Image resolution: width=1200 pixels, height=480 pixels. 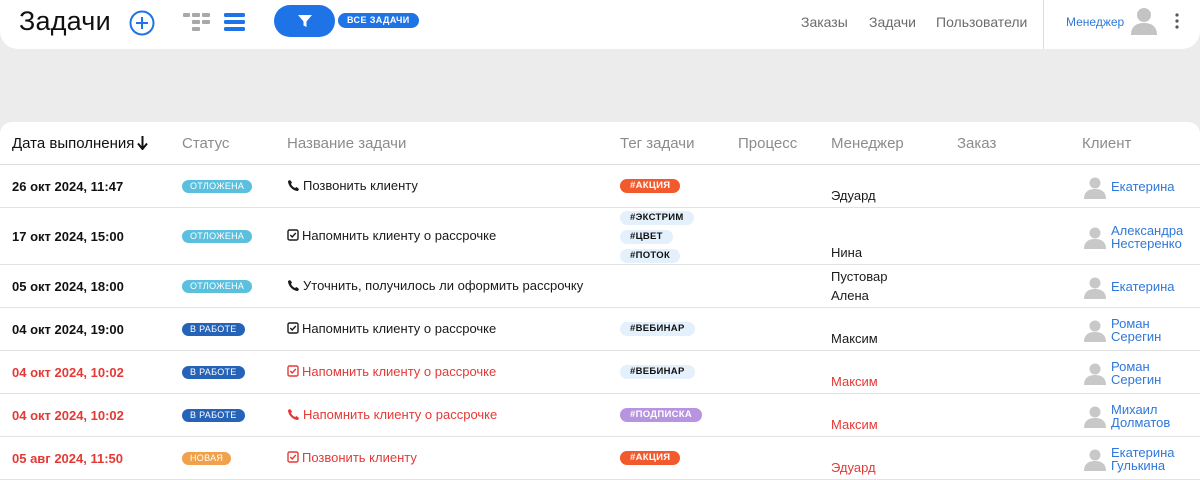 What do you see at coordinates (846, 252) in the screenshot?
I see `manager-name: Нина` at bounding box center [846, 252].